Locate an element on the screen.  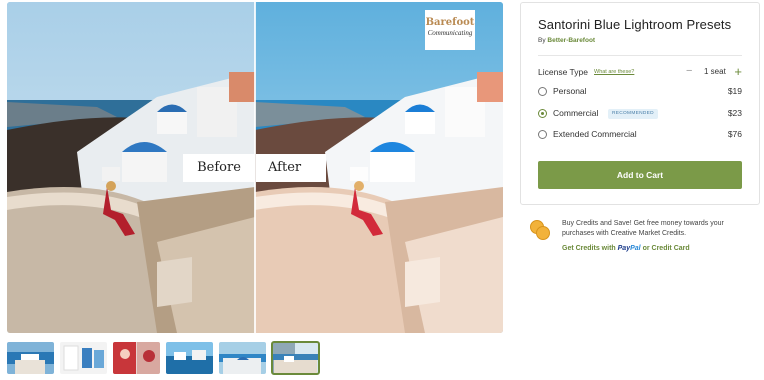
brand-logo-tagline: Communicating is located at coordinates (450, 33).